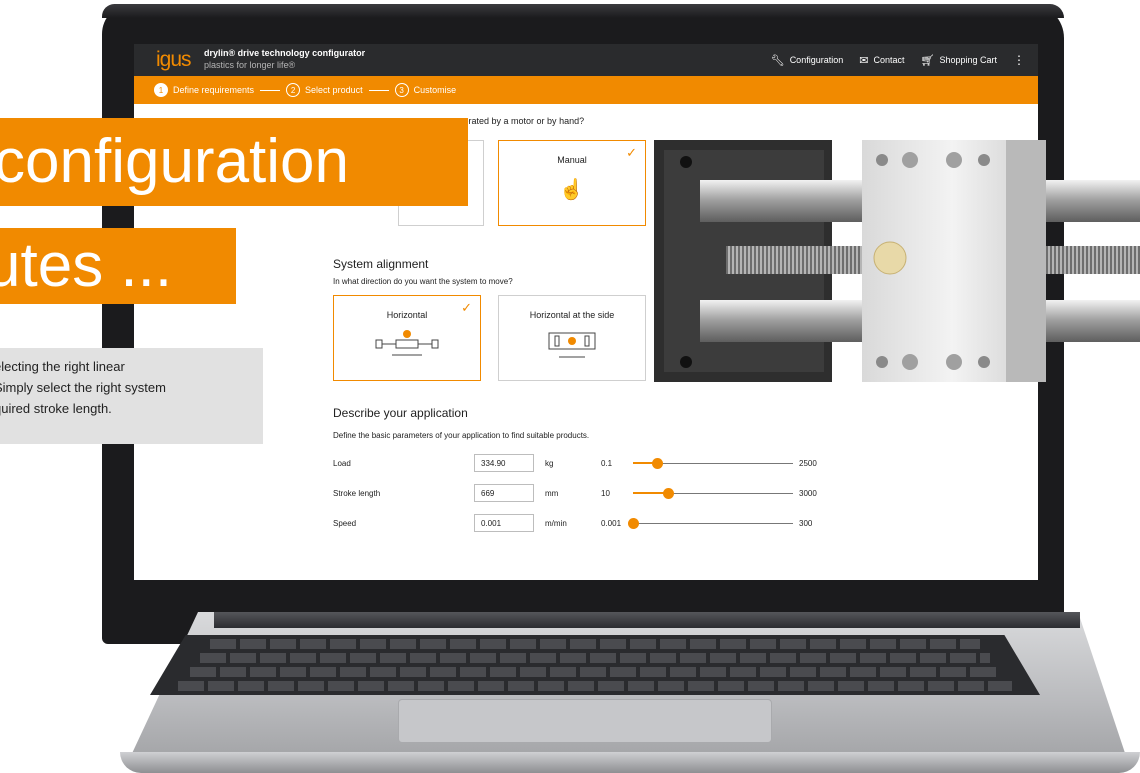 The image size is (1140, 773). I want to click on slider-min: 0.001, so click(611, 523).